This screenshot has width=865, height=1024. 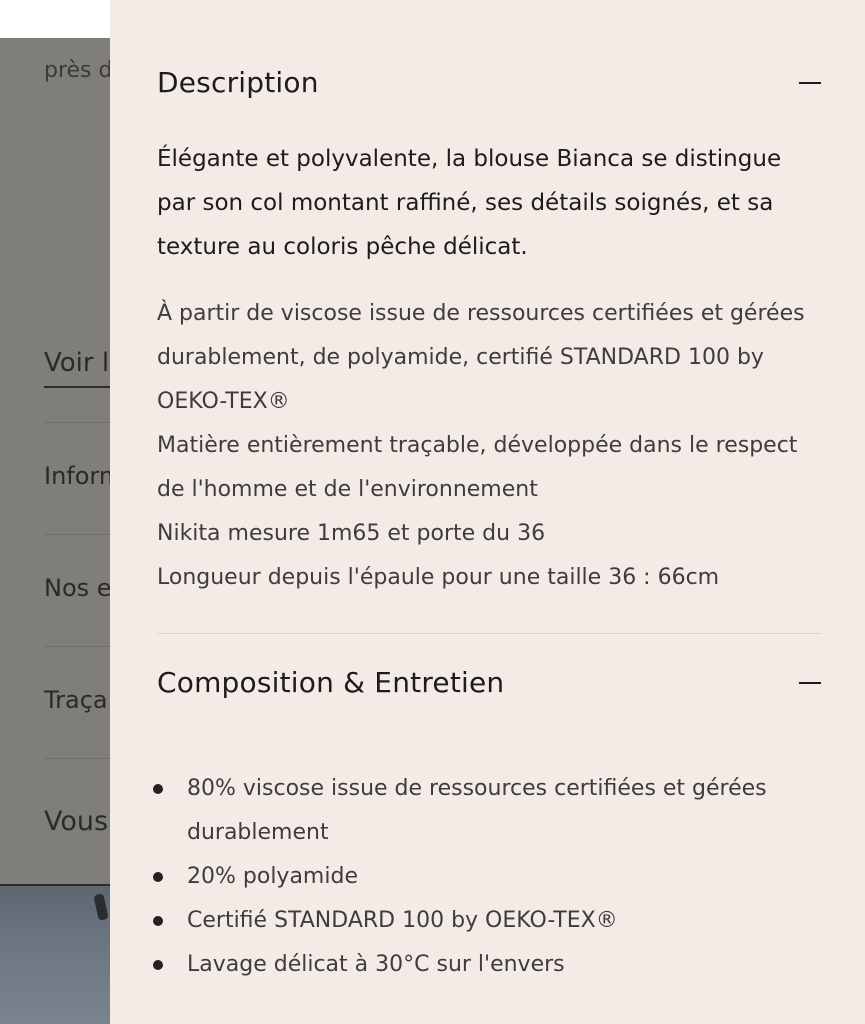 I want to click on description-header: Description, so click(x=489, y=82).